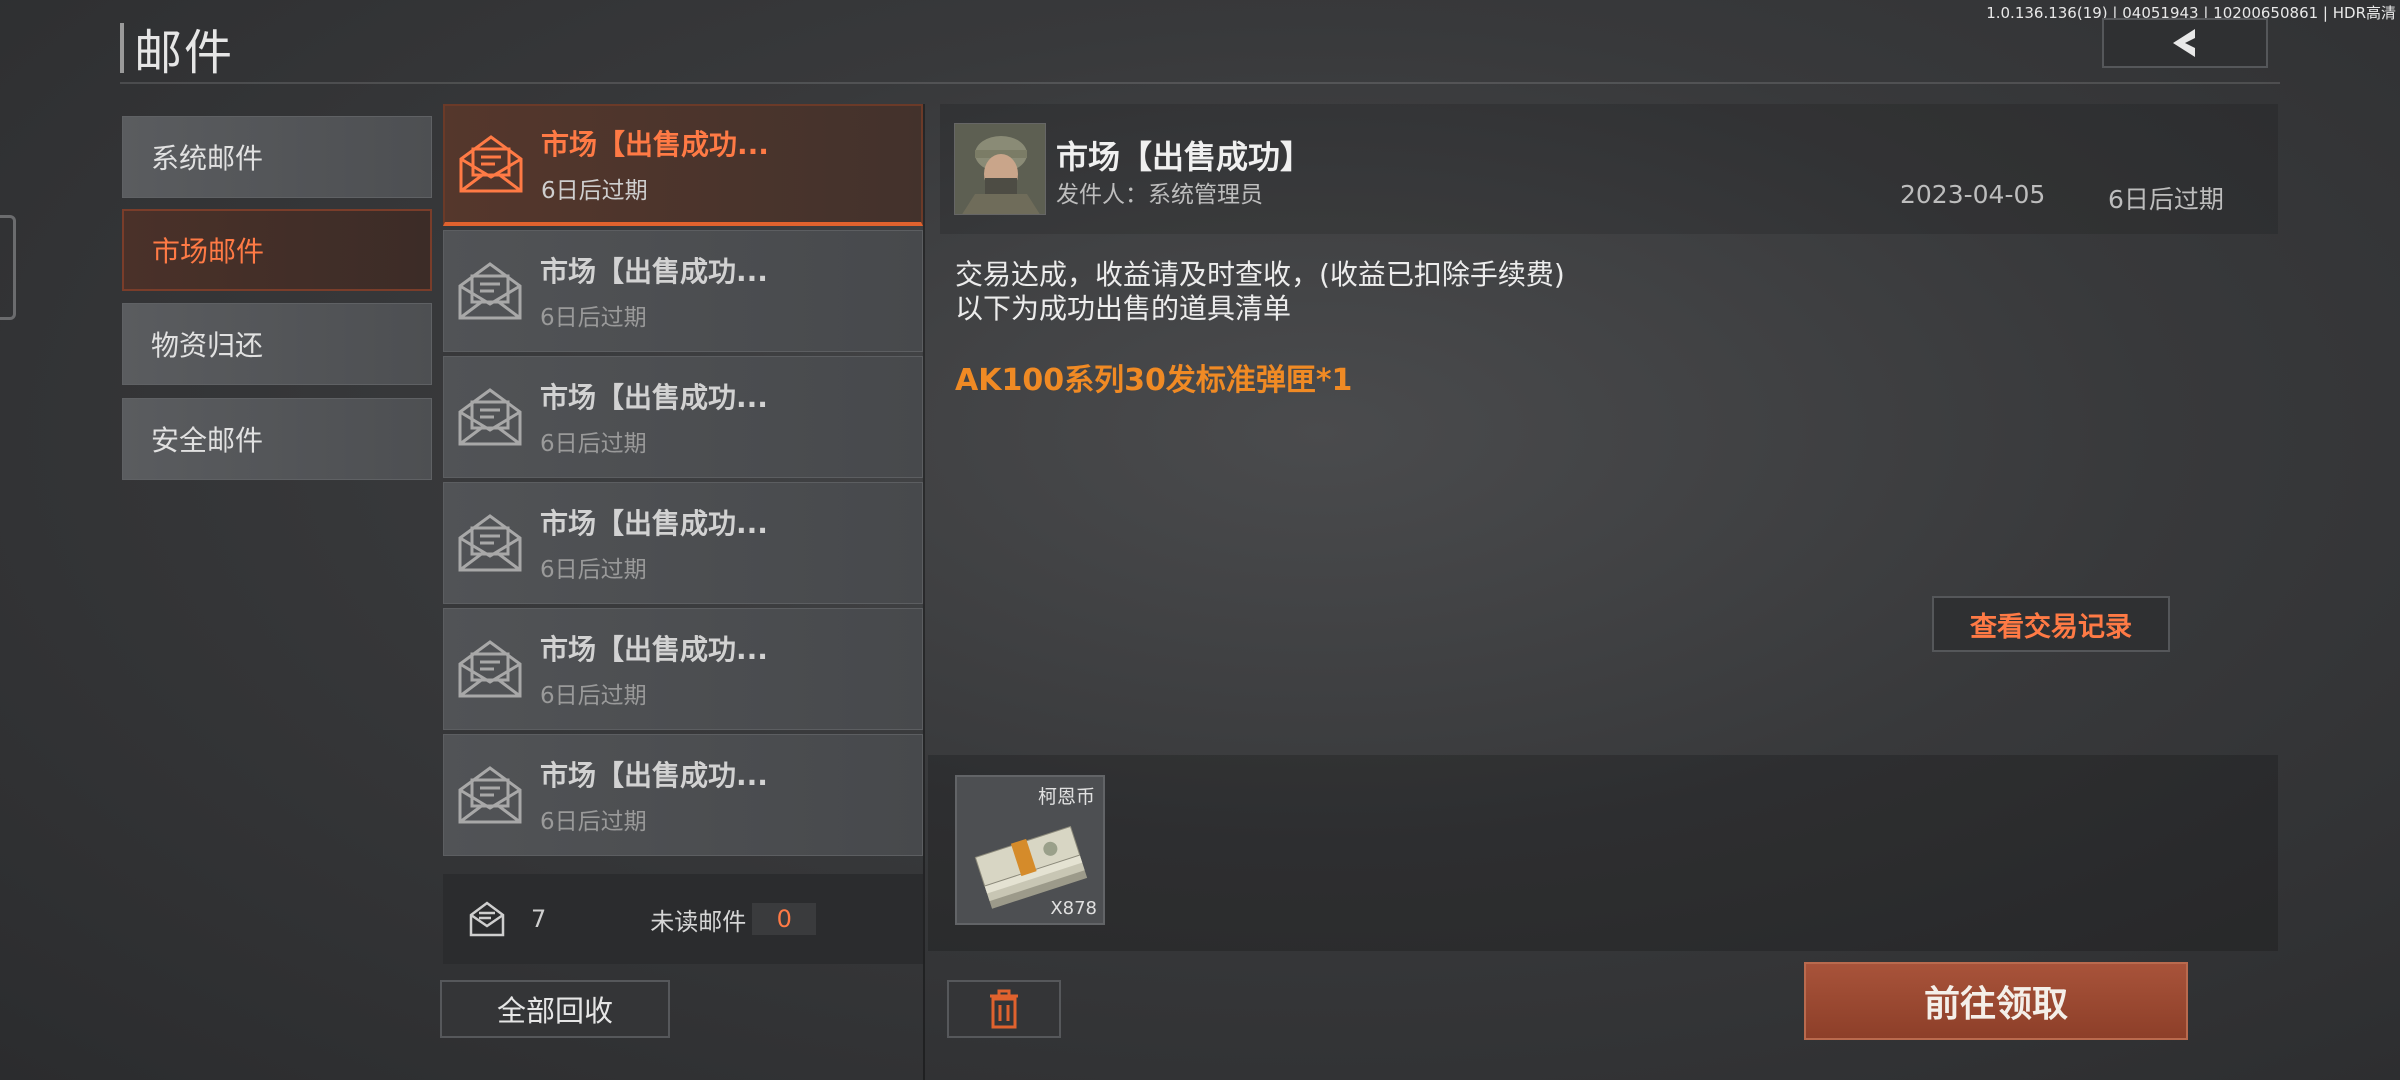 The image size is (2400, 1080). I want to click on category-system-mail: 系统邮件, so click(277, 157).